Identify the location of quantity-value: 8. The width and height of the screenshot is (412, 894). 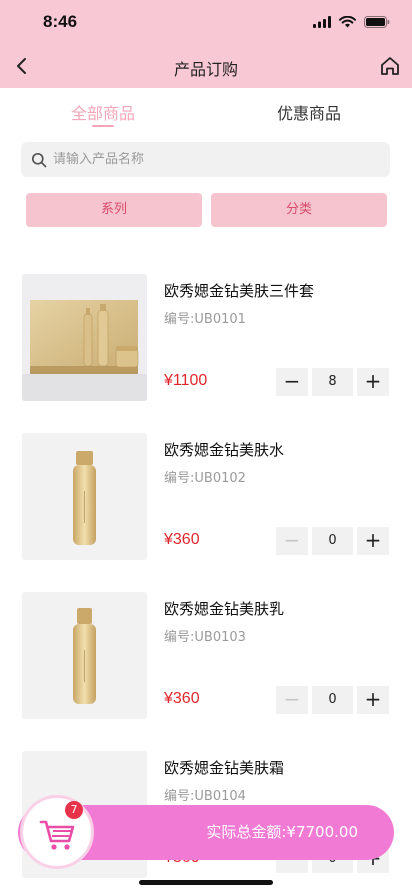
(332, 382).